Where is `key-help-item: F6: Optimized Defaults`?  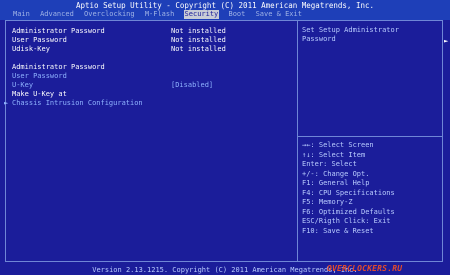 key-help-item: F6: Optimized Defaults is located at coordinates (348, 211).